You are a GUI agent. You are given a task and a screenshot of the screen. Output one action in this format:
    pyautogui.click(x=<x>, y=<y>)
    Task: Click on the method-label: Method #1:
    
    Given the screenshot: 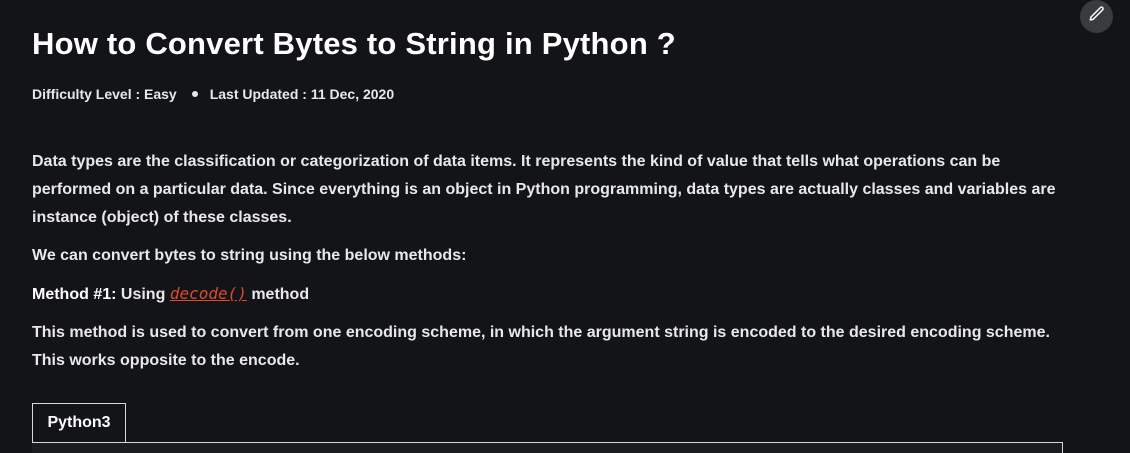 What is the action you would take?
    pyautogui.click(x=74, y=294)
    